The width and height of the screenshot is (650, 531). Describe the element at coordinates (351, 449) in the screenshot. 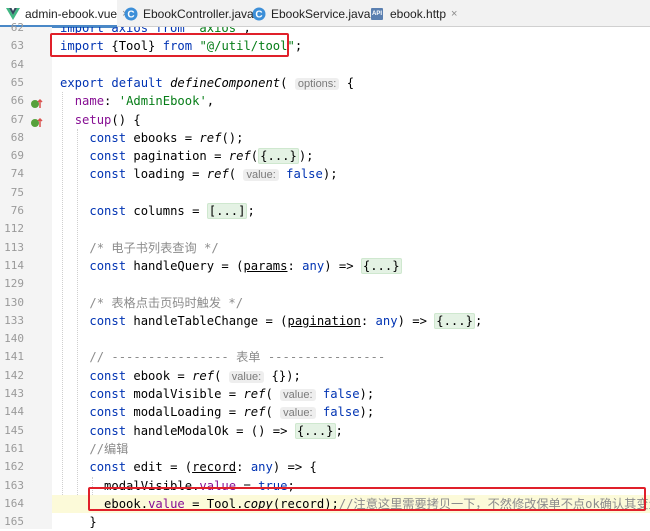

I see `code-line: //编辑` at that location.